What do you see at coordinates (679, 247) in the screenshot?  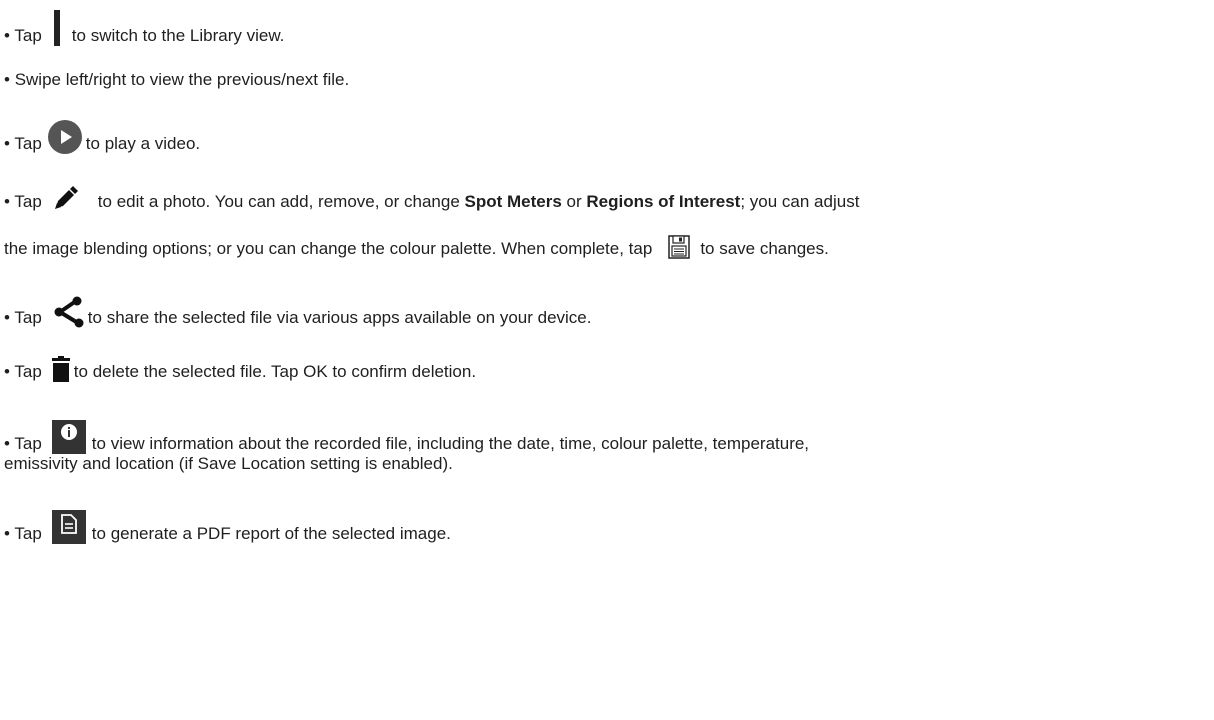 I see `save-icon` at bounding box center [679, 247].